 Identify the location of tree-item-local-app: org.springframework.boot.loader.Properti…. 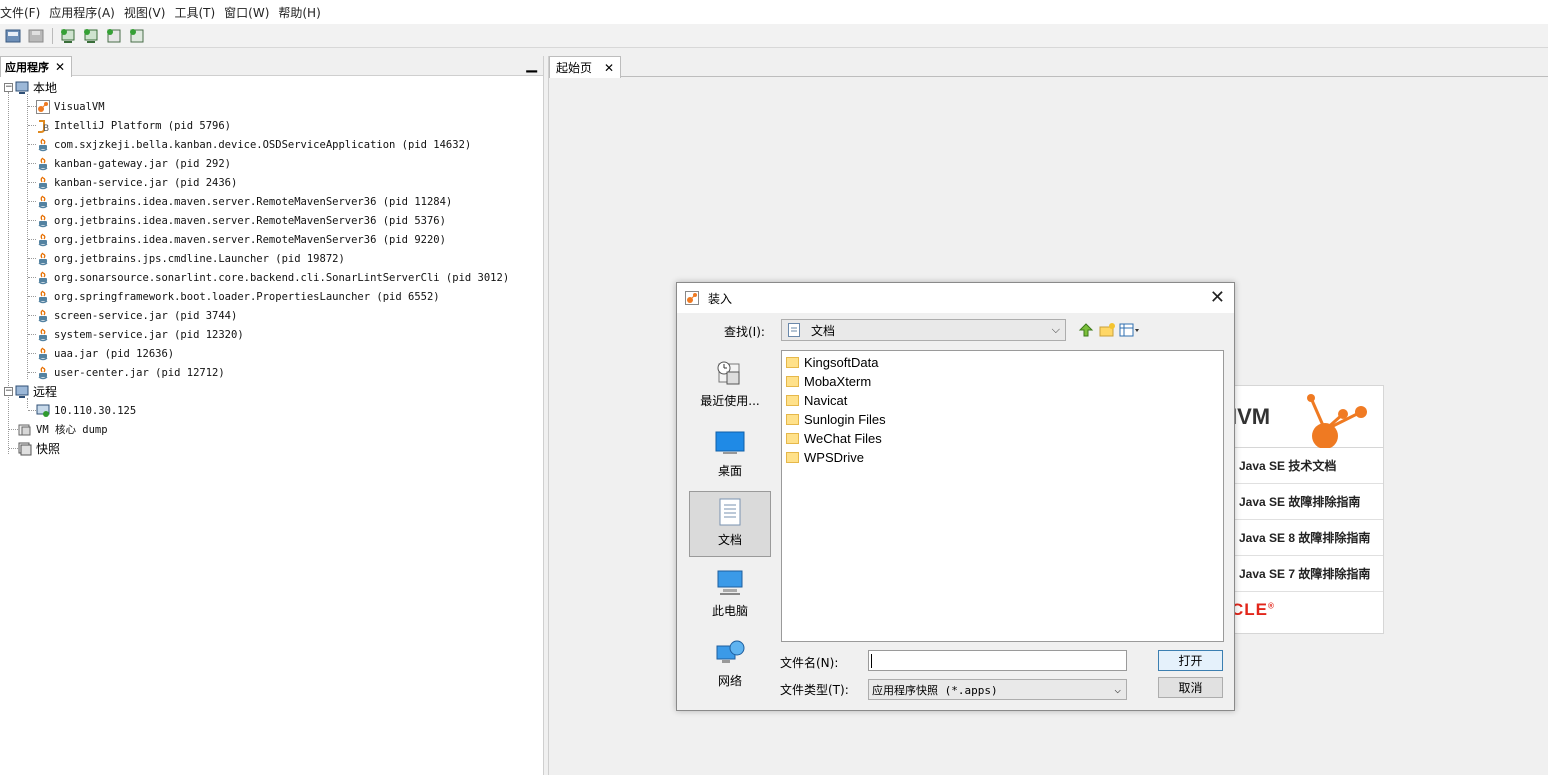
(271, 296).